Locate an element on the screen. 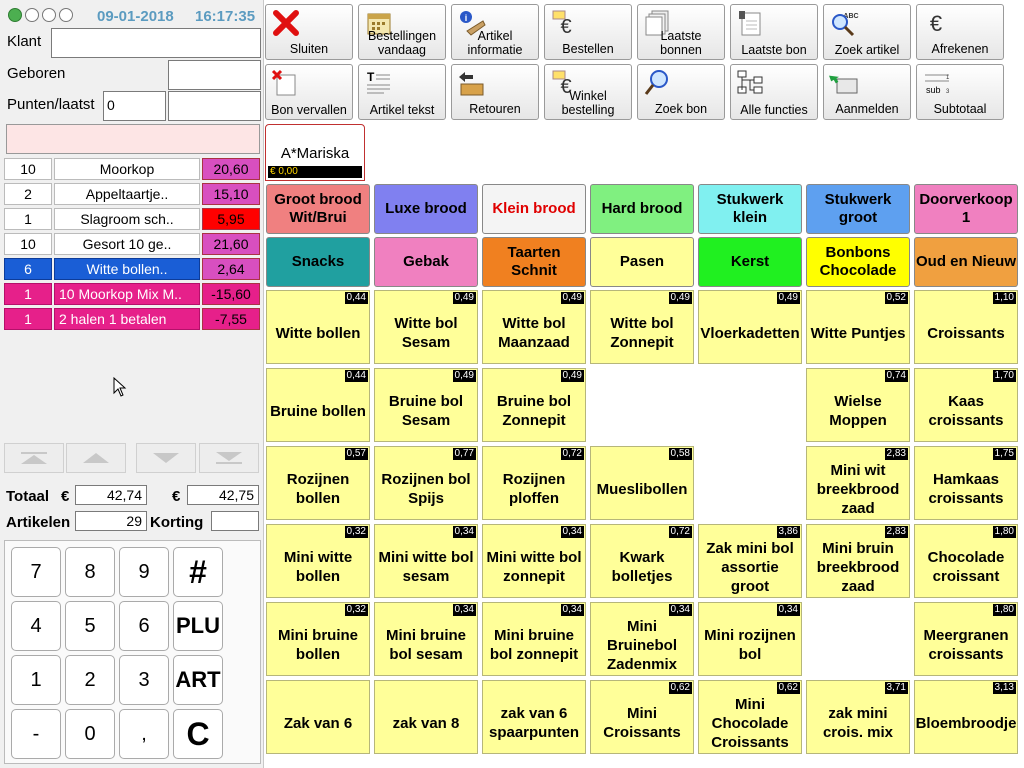 Image resolution: width=1024 pixels, height=768 pixels. category-button: Oud en Nieuw is located at coordinates (966, 262).